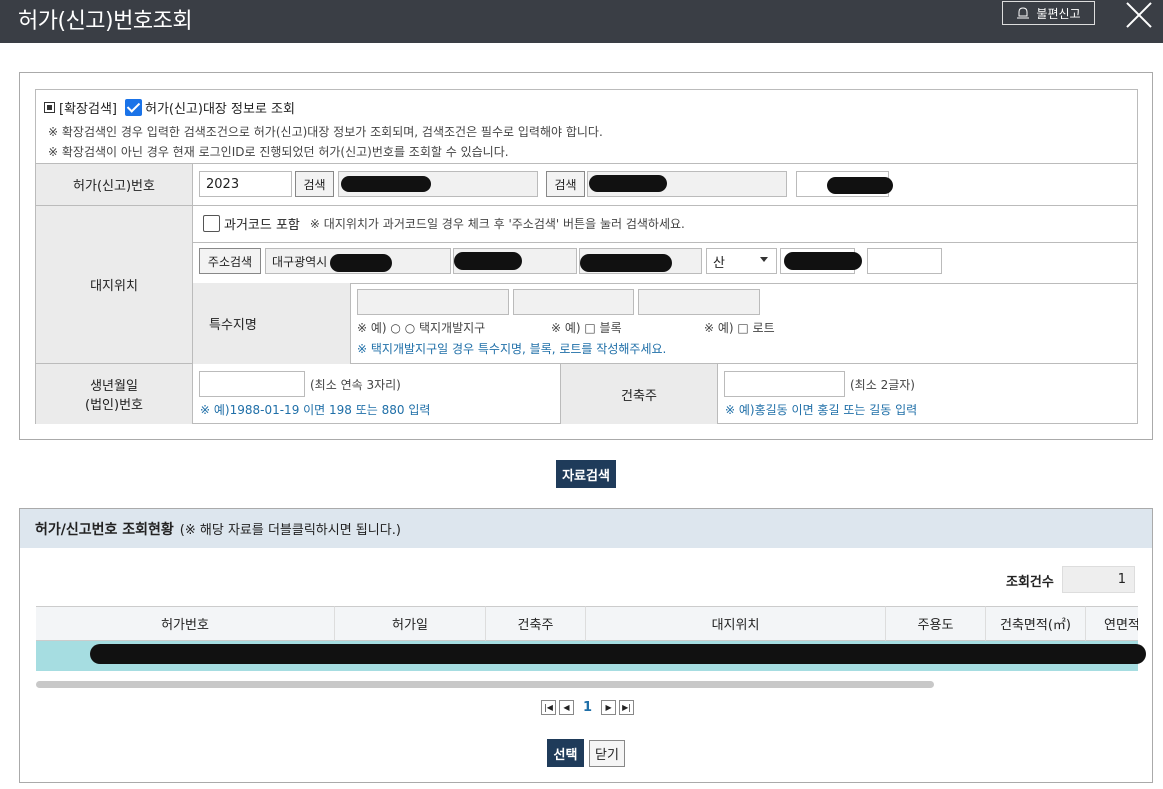 The image size is (1163, 789). I want to click on page-number: 1, so click(587, 707).